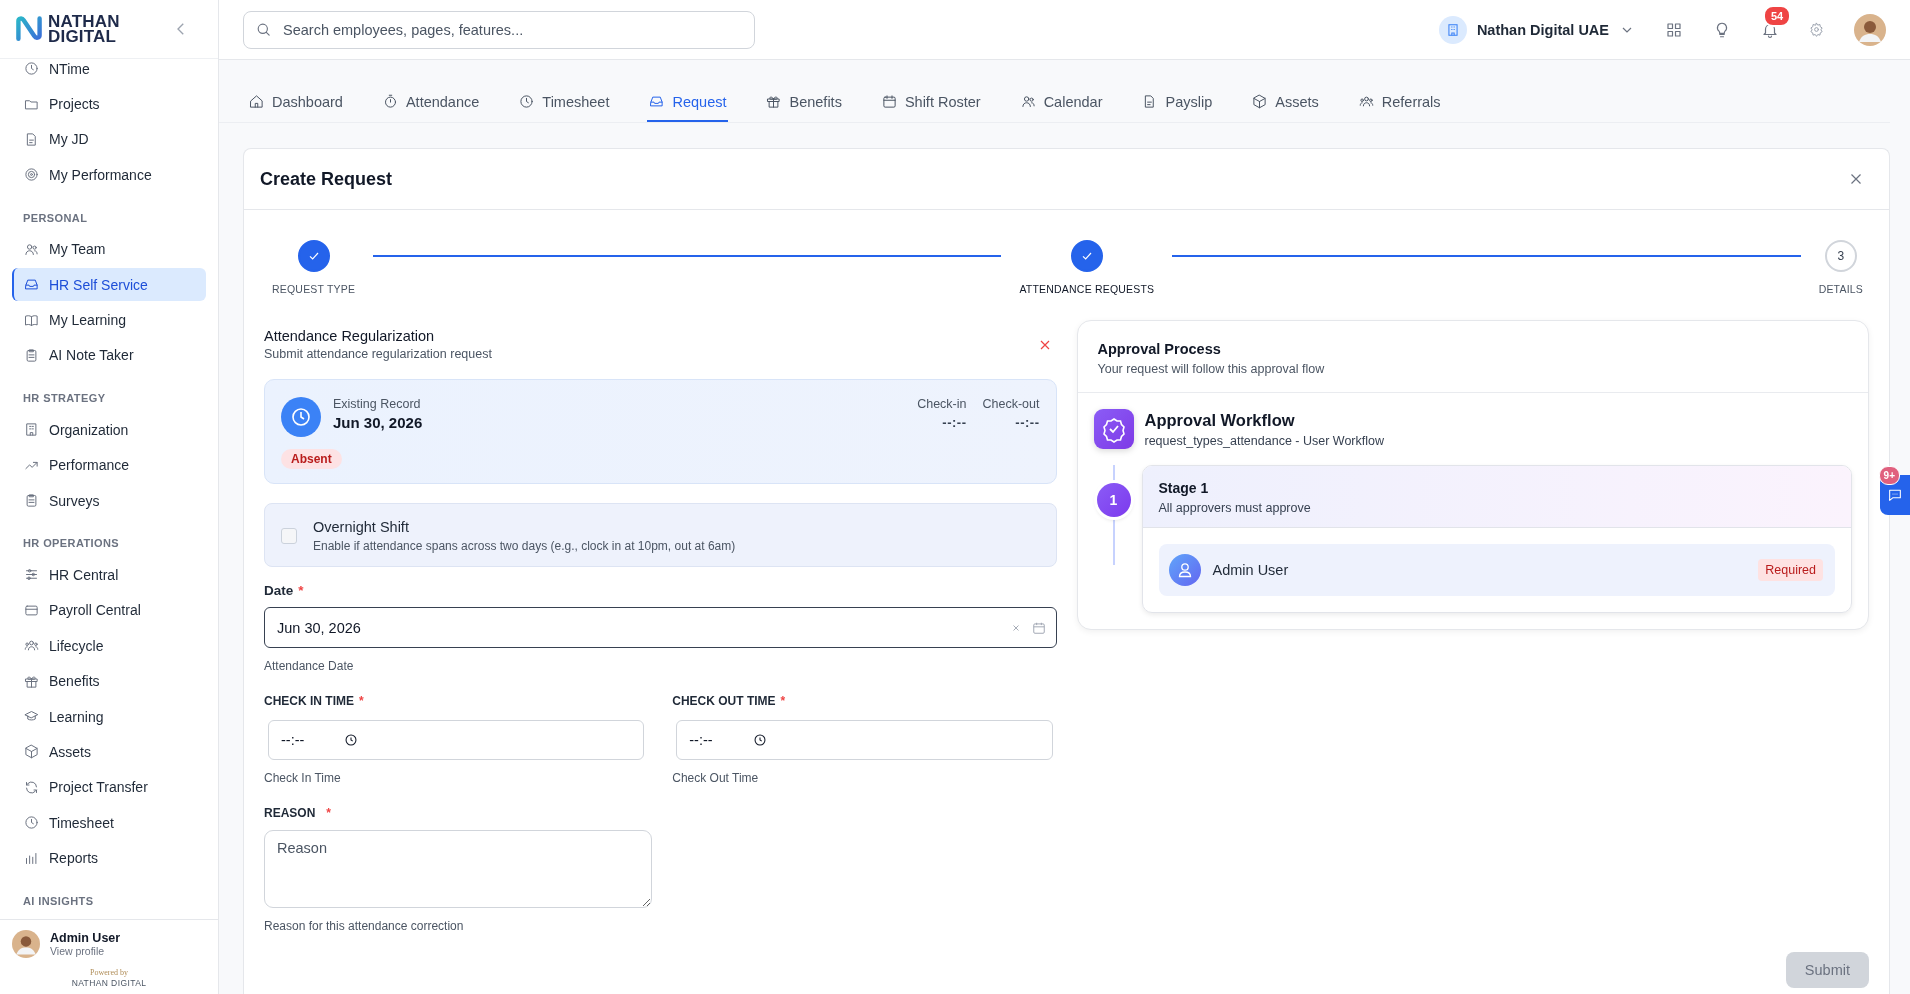 The image size is (1910, 994). I want to click on section-heading: HR OPERATIONS, so click(71, 544).